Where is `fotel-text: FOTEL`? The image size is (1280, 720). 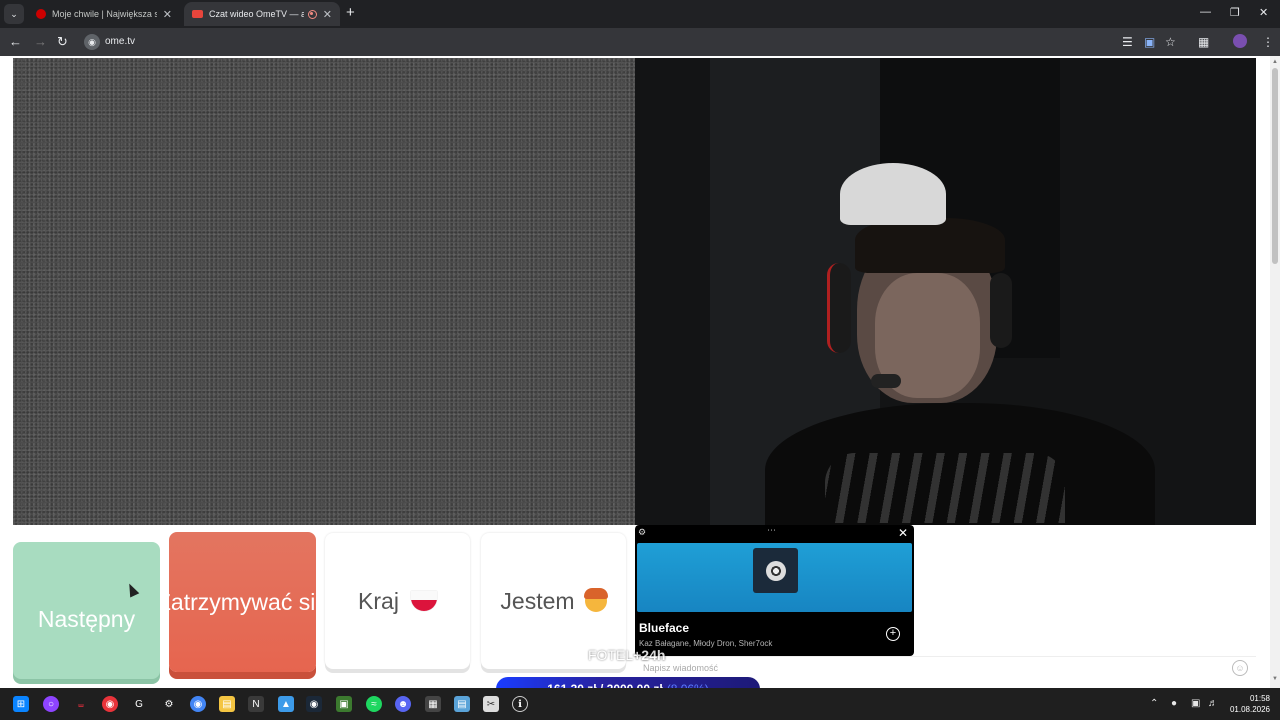 fotel-text: FOTEL is located at coordinates (611, 655).